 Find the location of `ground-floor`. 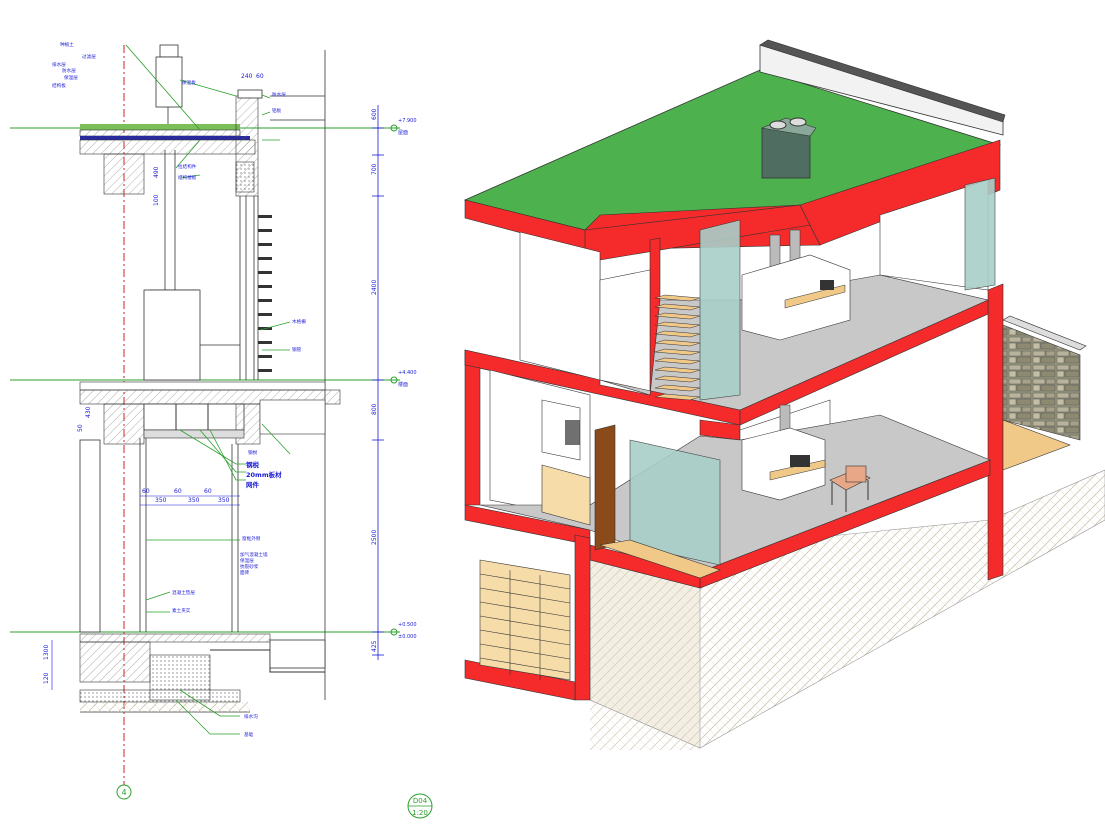

ground-floor is located at coordinates (159, 535).